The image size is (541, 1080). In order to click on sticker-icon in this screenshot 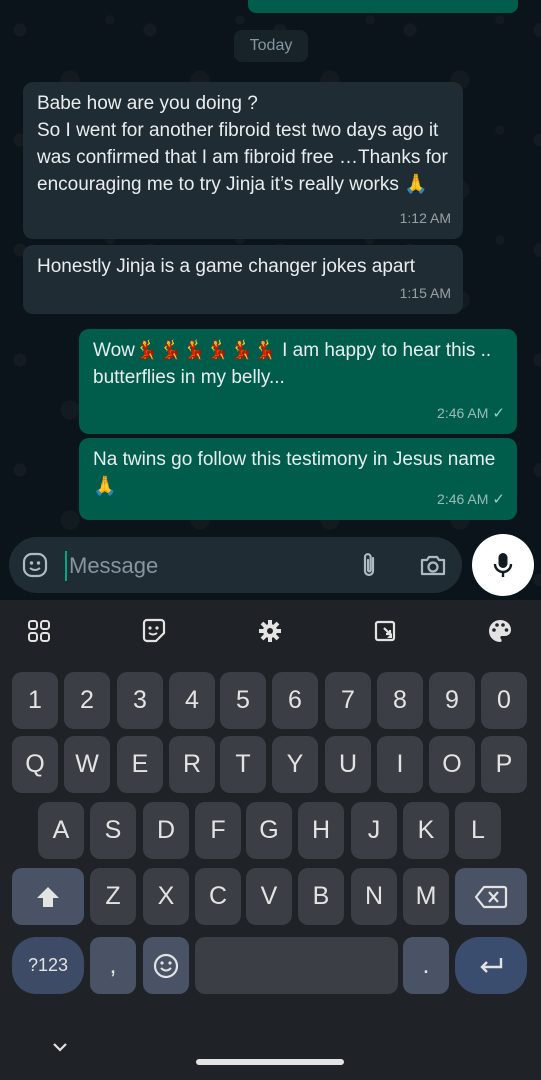, I will do `click(154, 631)`.